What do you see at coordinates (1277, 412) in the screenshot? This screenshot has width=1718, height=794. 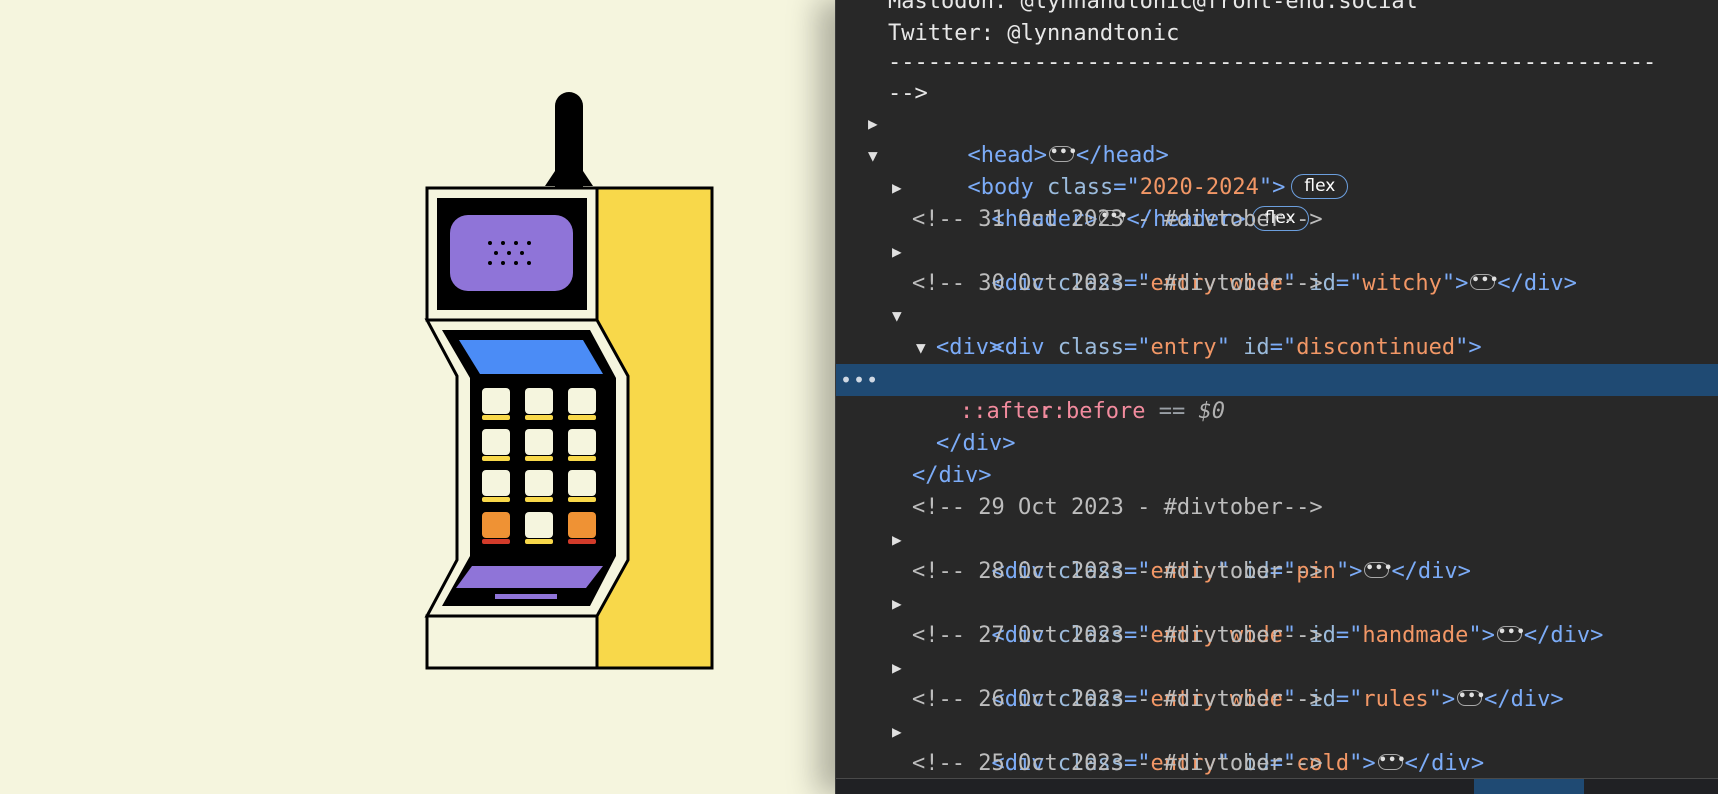 I see `dom-pseudo-after: ::after` at bounding box center [1277, 412].